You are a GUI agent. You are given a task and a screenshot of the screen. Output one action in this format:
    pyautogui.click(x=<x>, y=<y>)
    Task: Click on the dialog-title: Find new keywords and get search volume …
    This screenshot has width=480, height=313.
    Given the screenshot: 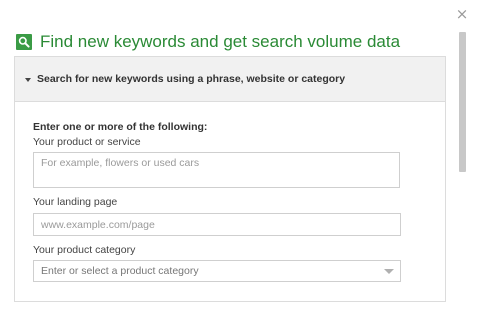 What is the action you would take?
    pyautogui.click(x=220, y=41)
    